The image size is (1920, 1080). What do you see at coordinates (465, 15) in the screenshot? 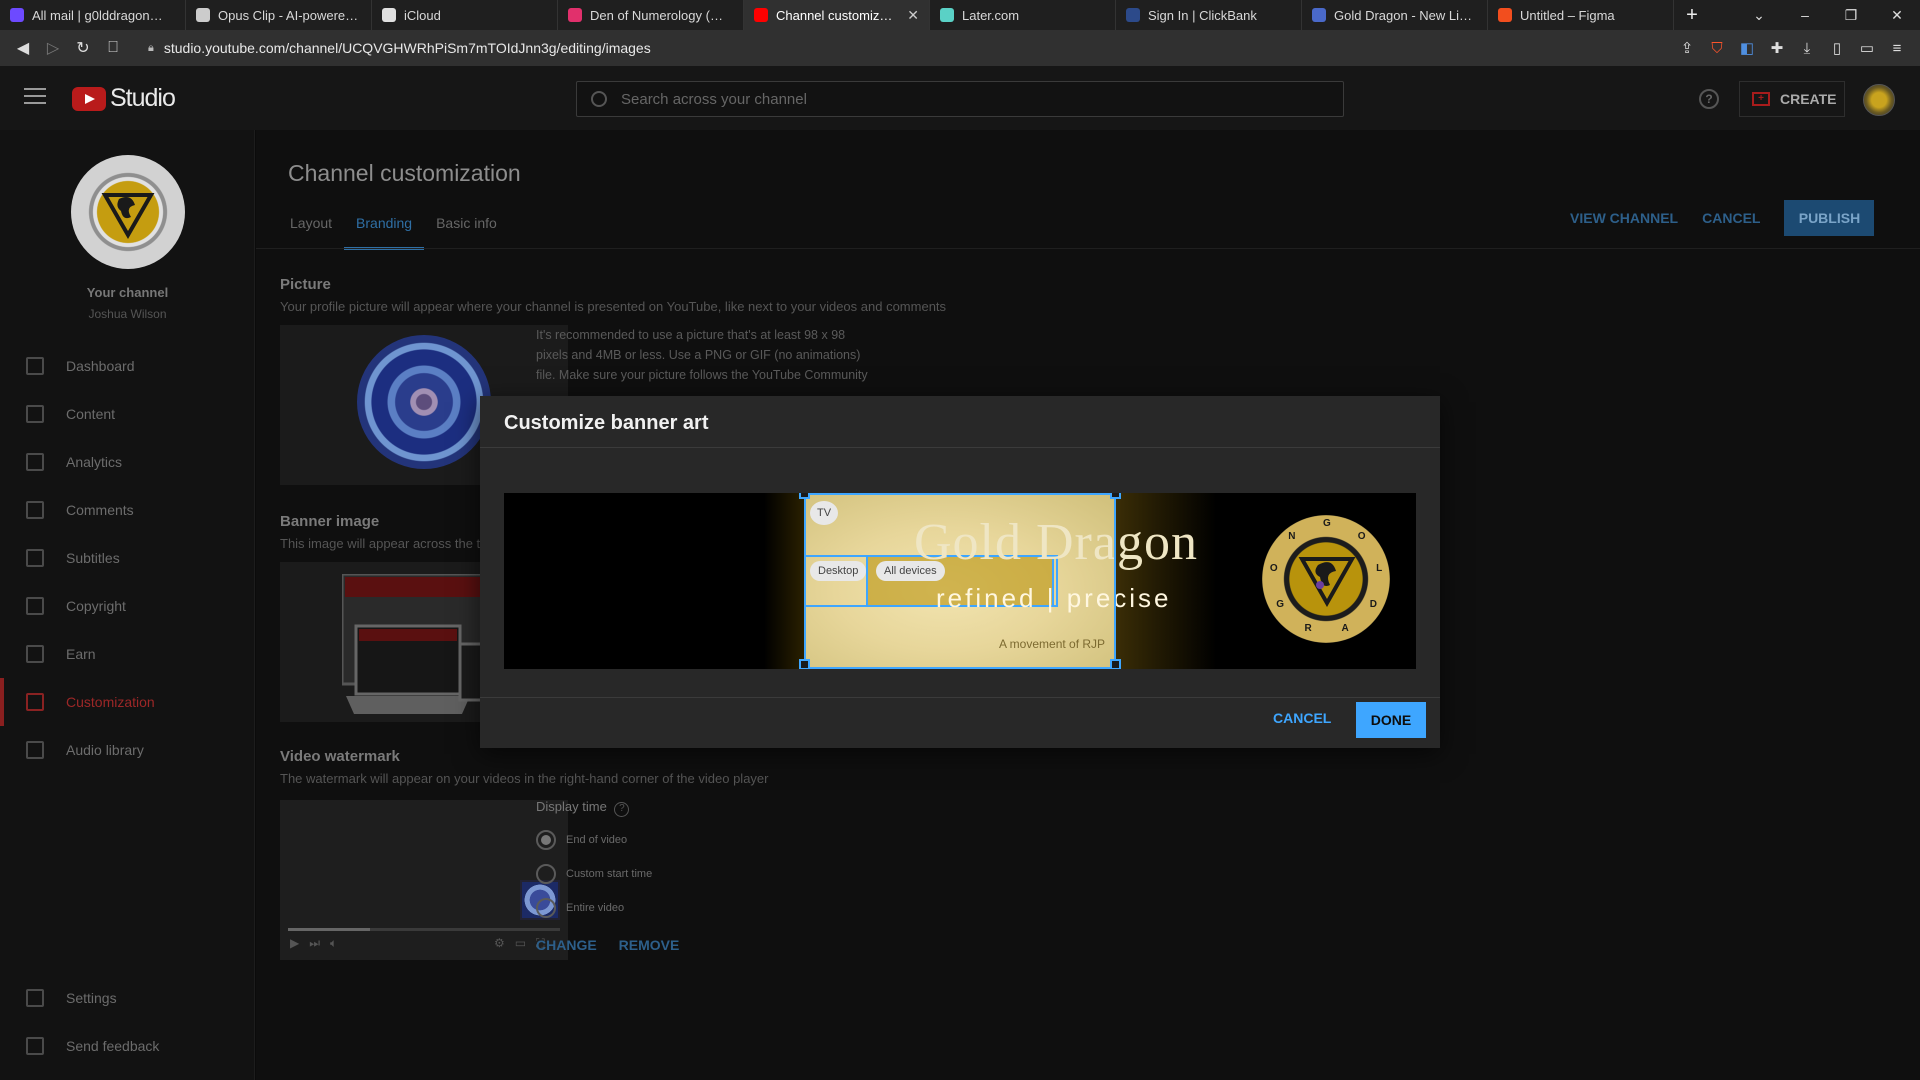
I see `browser-tab: iCloud` at bounding box center [465, 15].